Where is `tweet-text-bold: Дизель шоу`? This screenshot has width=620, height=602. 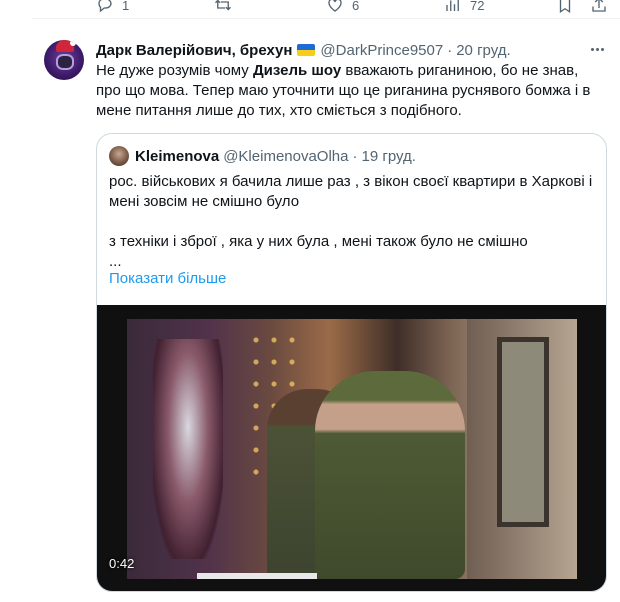 tweet-text-bold: Дизель шоу is located at coordinates (297, 70).